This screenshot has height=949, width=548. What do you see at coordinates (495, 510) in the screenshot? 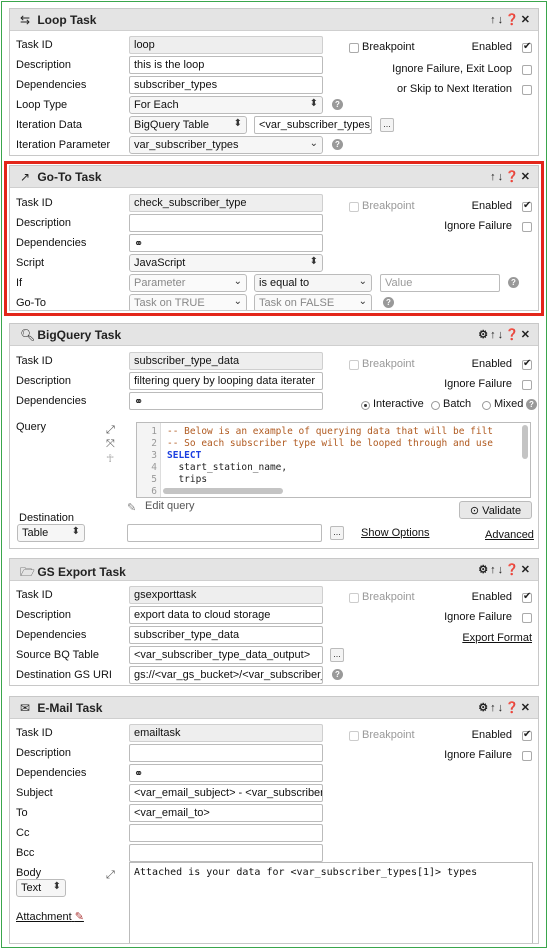
I see `validate-button: ⊙ Validate` at bounding box center [495, 510].